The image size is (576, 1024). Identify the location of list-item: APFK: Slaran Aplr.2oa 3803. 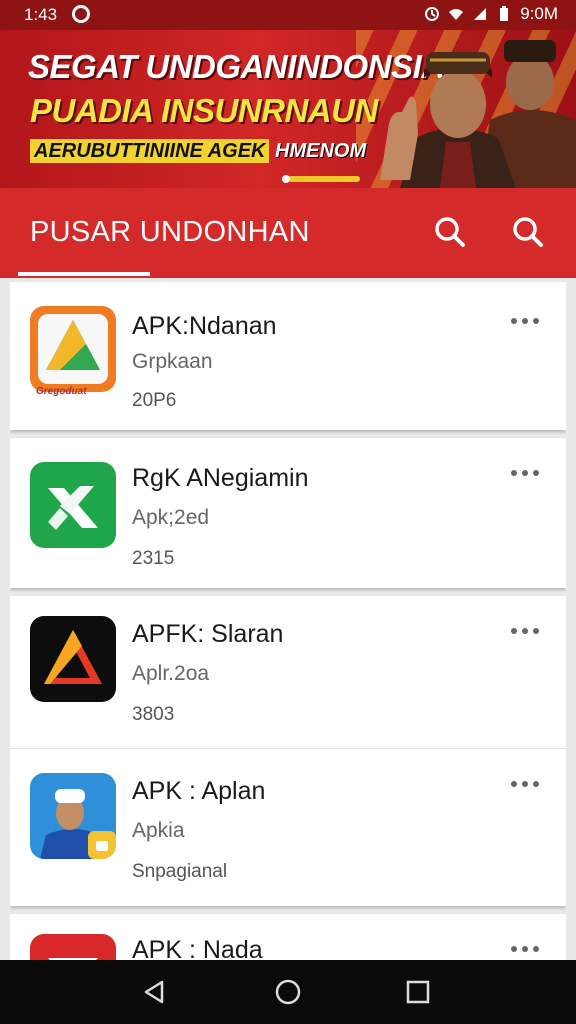
(288, 672).